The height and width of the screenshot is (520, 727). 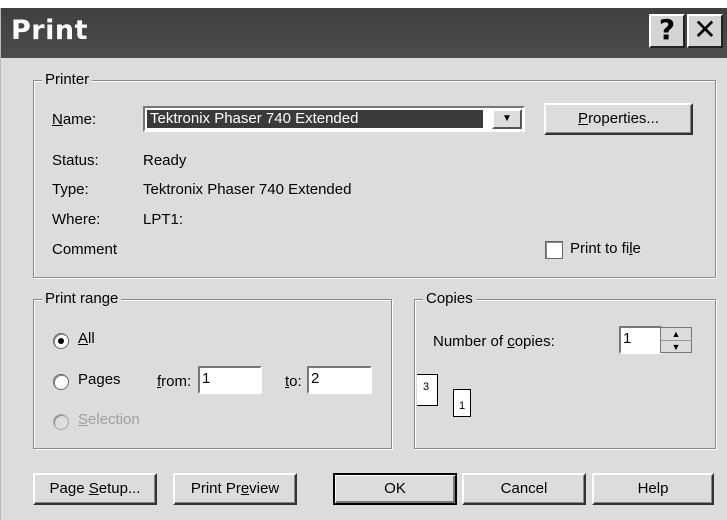 What do you see at coordinates (61, 341) in the screenshot?
I see `all-radio` at bounding box center [61, 341].